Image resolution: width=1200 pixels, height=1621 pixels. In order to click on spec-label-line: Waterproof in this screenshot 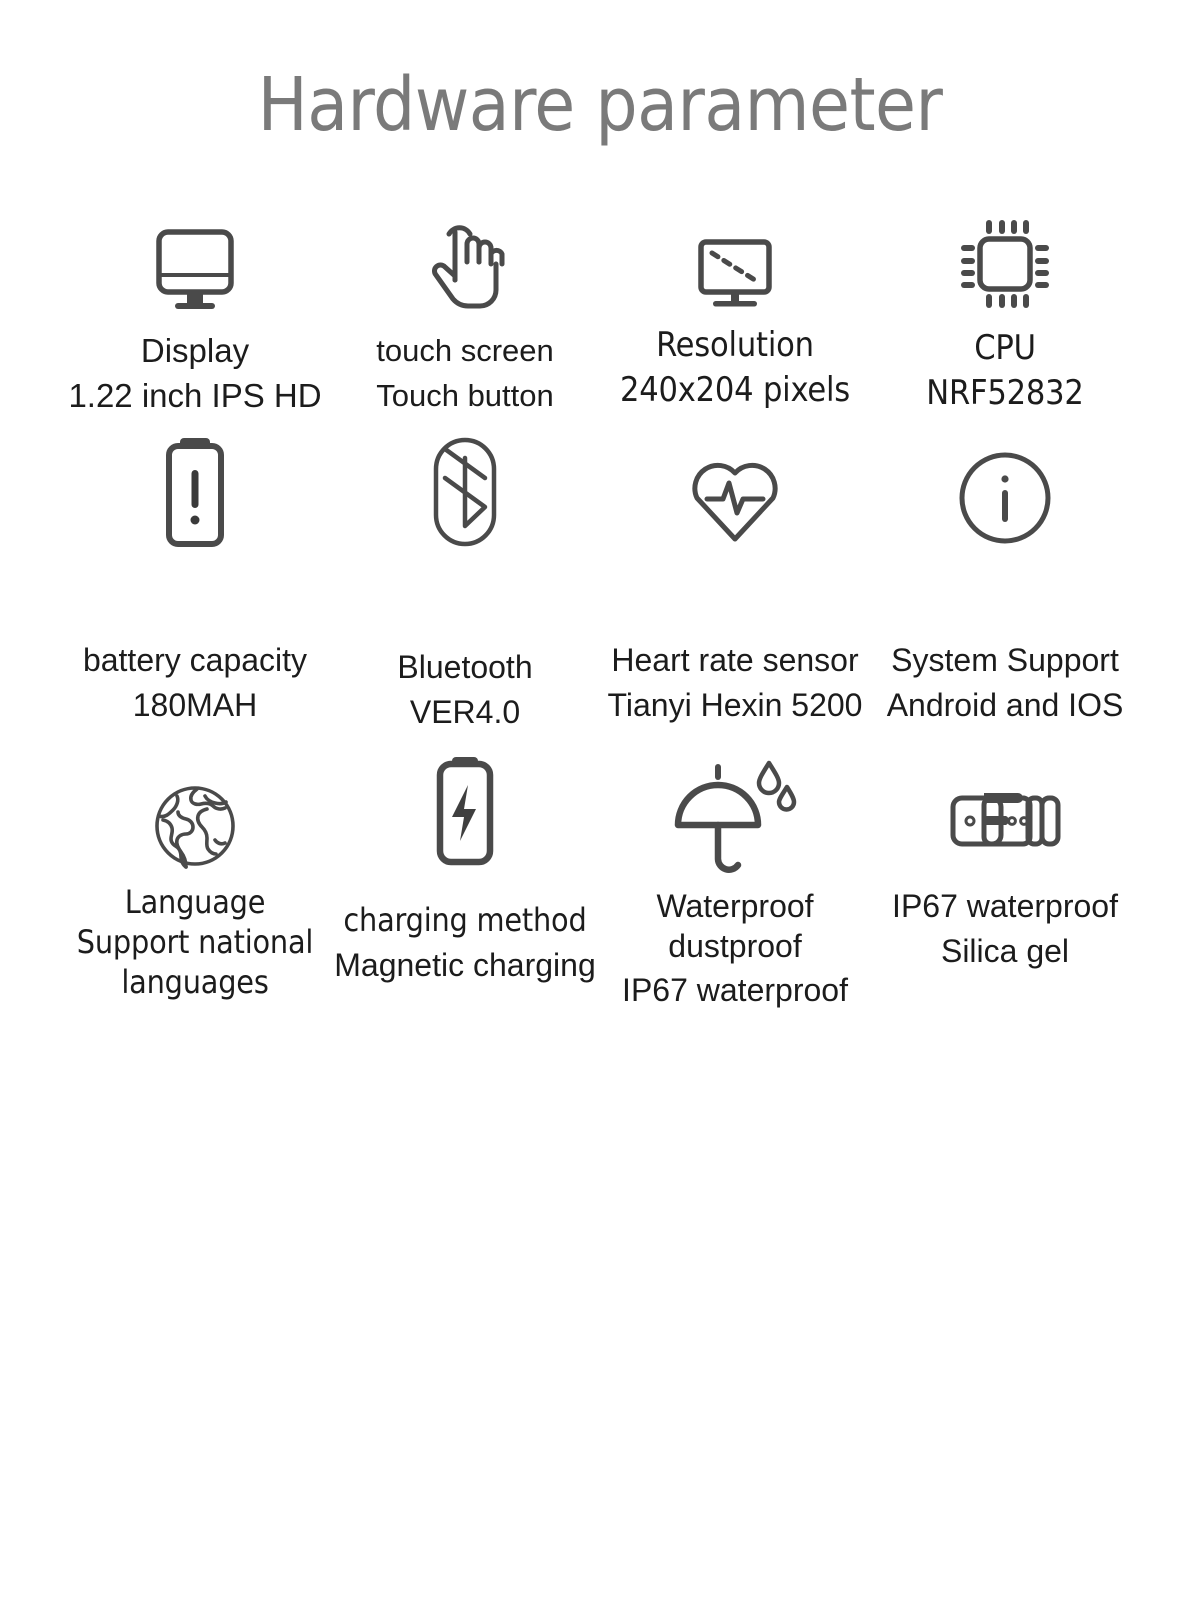, I will do `click(735, 906)`.